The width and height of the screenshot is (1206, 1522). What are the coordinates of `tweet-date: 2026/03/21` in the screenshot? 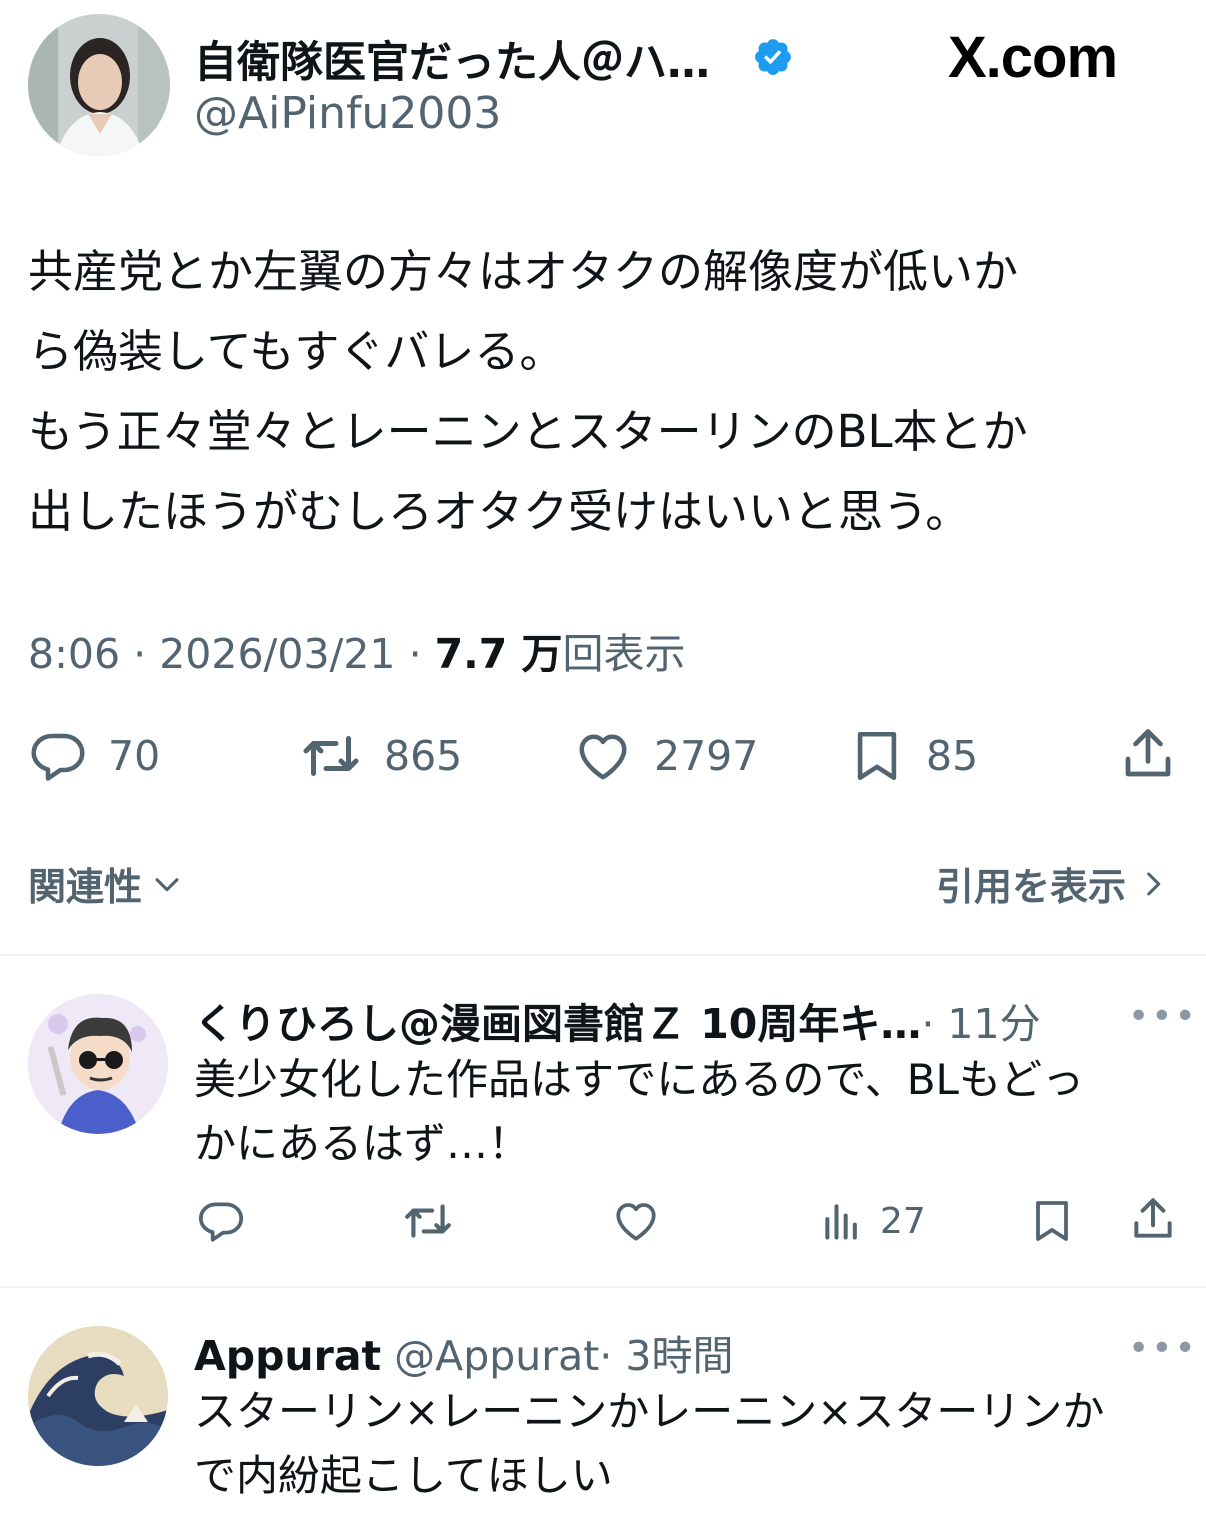 It's located at (277, 654).